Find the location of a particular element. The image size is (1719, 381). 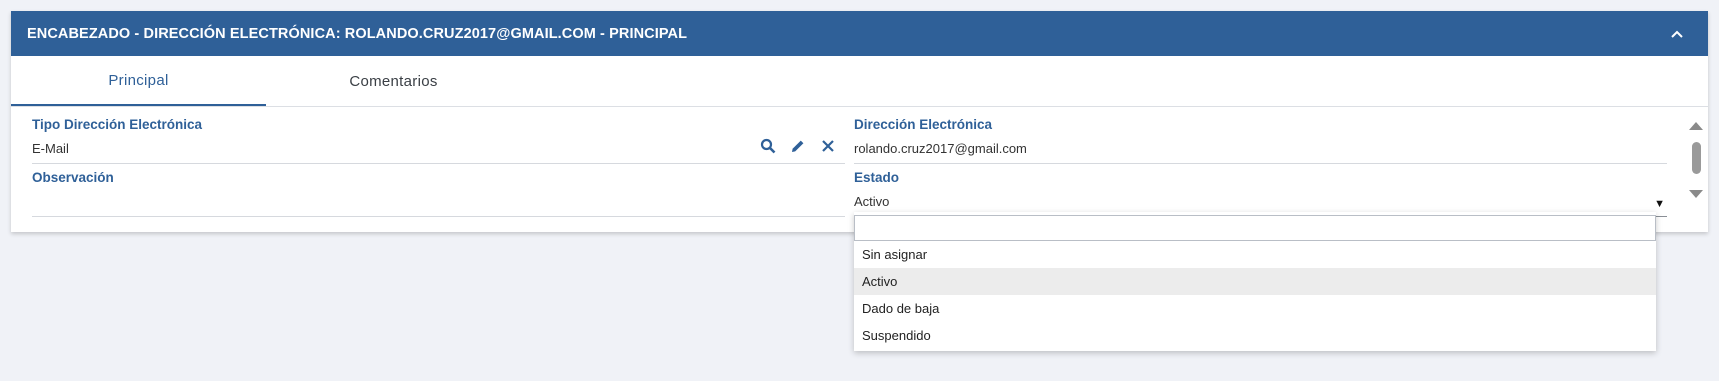

edit-icon is located at coordinates (798, 146).